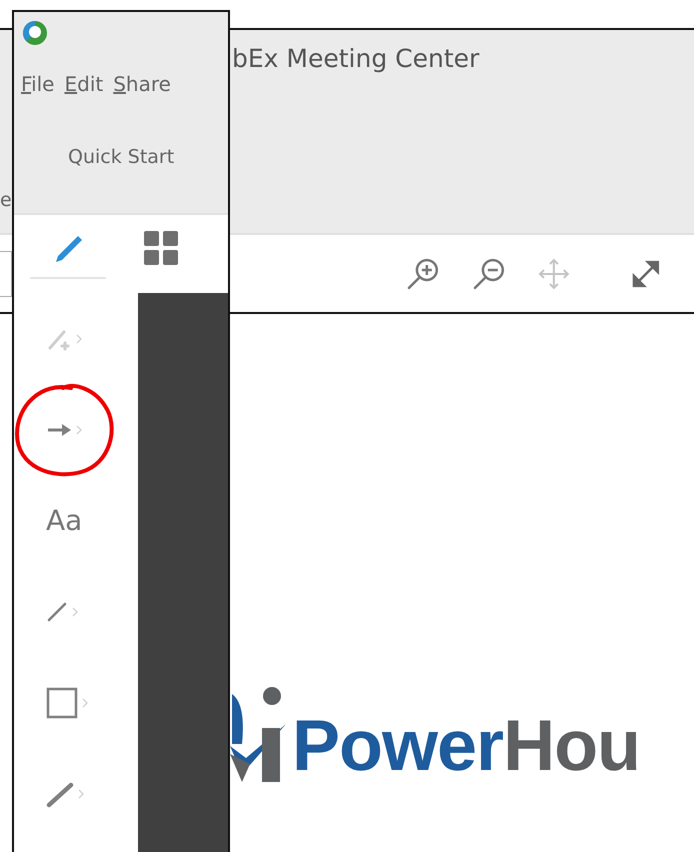  What do you see at coordinates (37, 84) in the screenshot?
I see `menu-item: File` at bounding box center [37, 84].